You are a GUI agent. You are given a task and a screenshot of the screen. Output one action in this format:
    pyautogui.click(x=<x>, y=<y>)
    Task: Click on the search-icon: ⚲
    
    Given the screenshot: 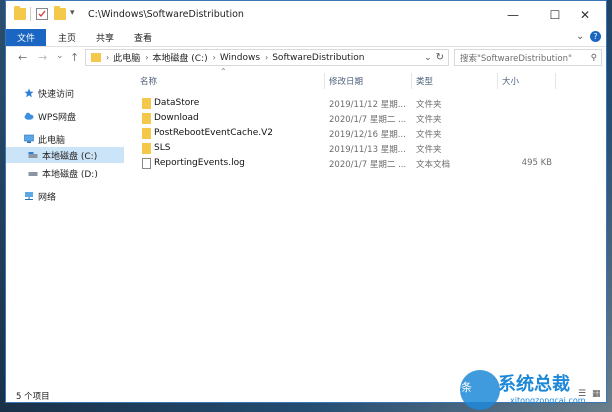 What is the action you would take?
    pyautogui.click(x=593, y=57)
    